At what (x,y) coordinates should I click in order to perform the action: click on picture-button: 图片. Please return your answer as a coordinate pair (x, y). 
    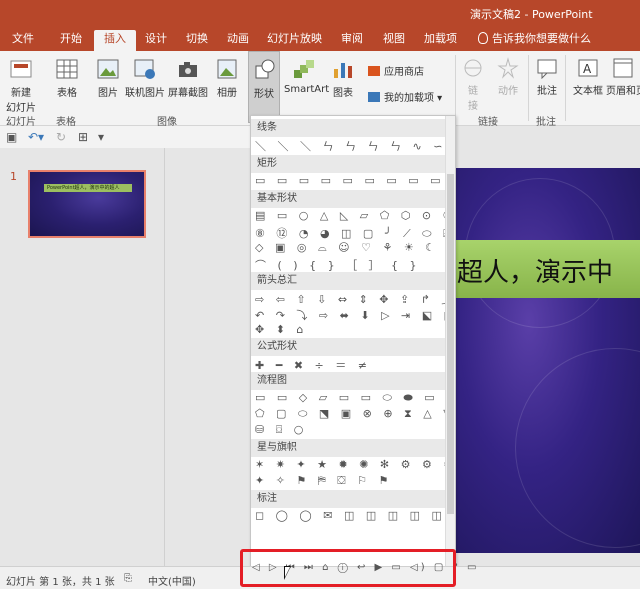
    Looking at the image, I should click on (108, 78).